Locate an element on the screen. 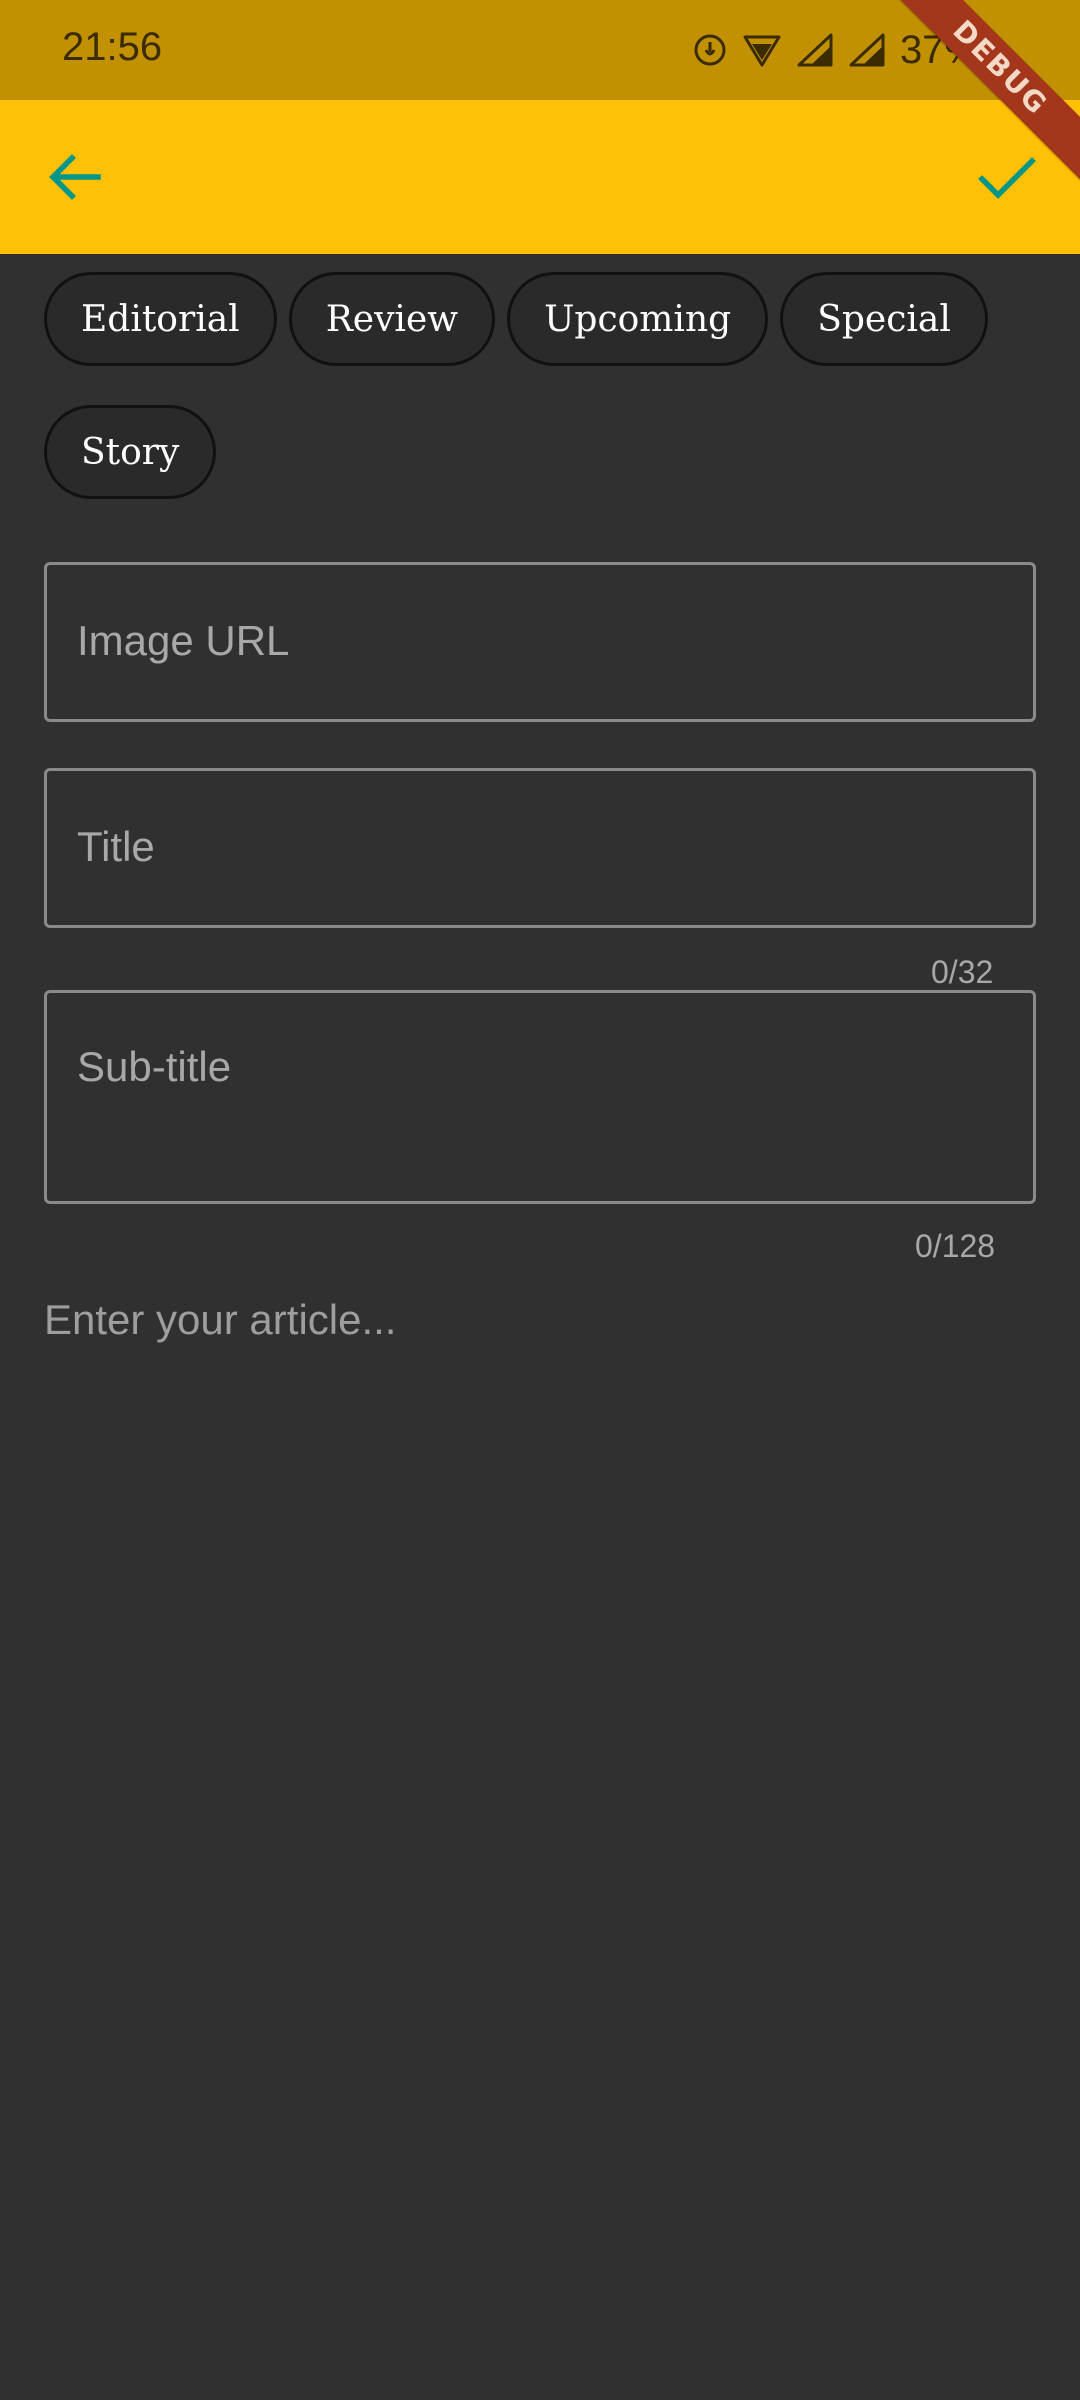  save-article-button is located at coordinates (1007, 177).